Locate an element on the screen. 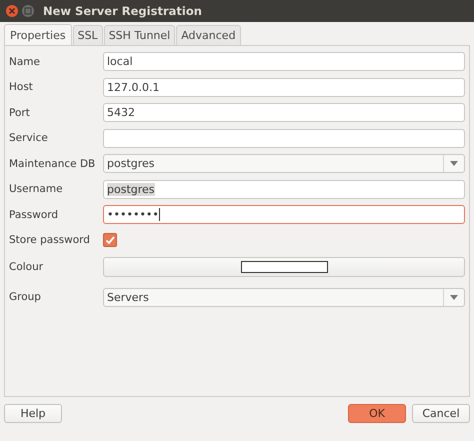 Image resolution: width=474 pixels, height=441 pixels. field-label: Maintenance DB is located at coordinates (52, 164).